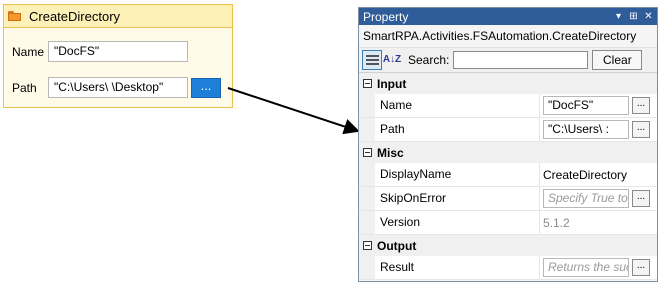 The width and height of the screenshot is (658, 282). I want to click on property-value: Returns the succ, so click(586, 267).